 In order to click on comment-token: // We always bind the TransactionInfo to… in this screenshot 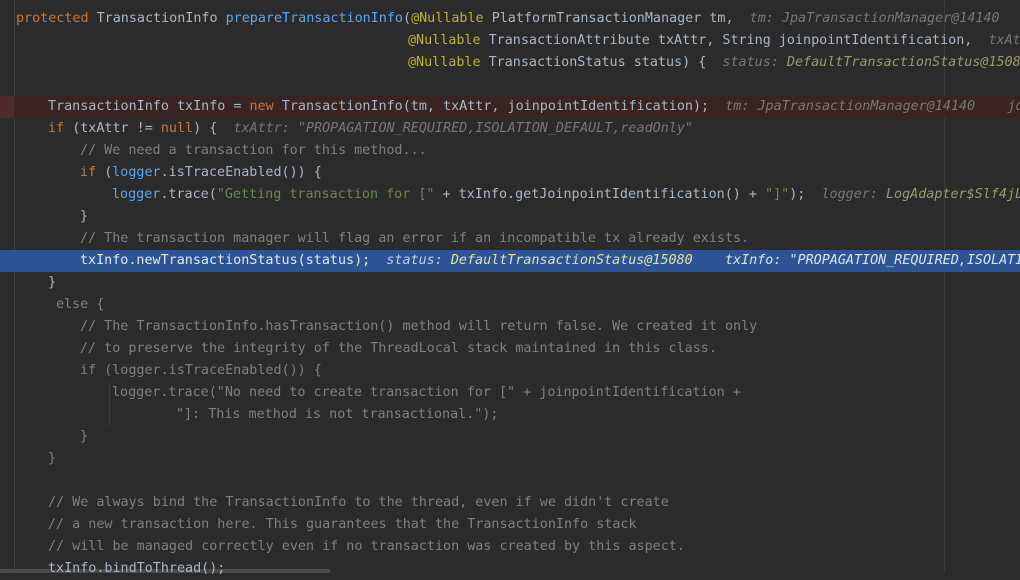, I will do `click(358, 502)`.